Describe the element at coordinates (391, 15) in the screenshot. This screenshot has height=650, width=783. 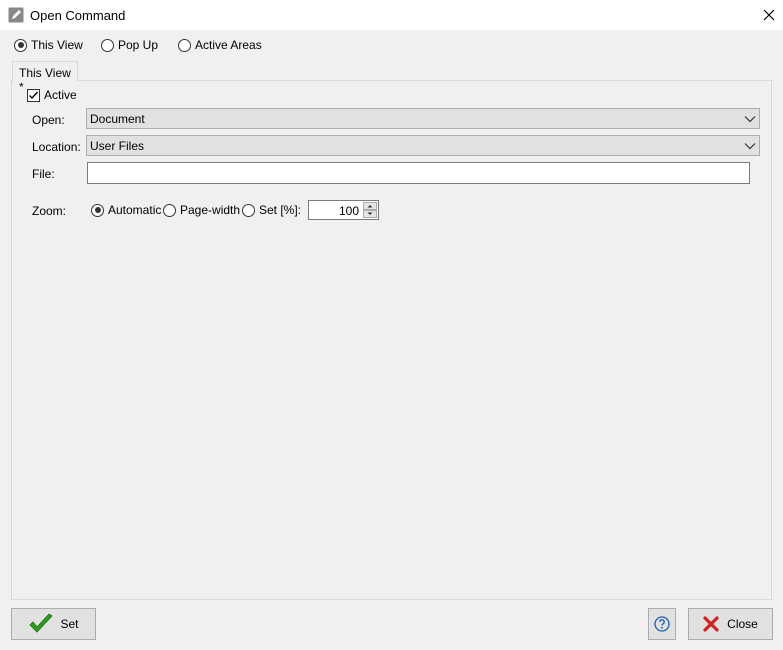
I see `title-bar: Open Command` at that location.